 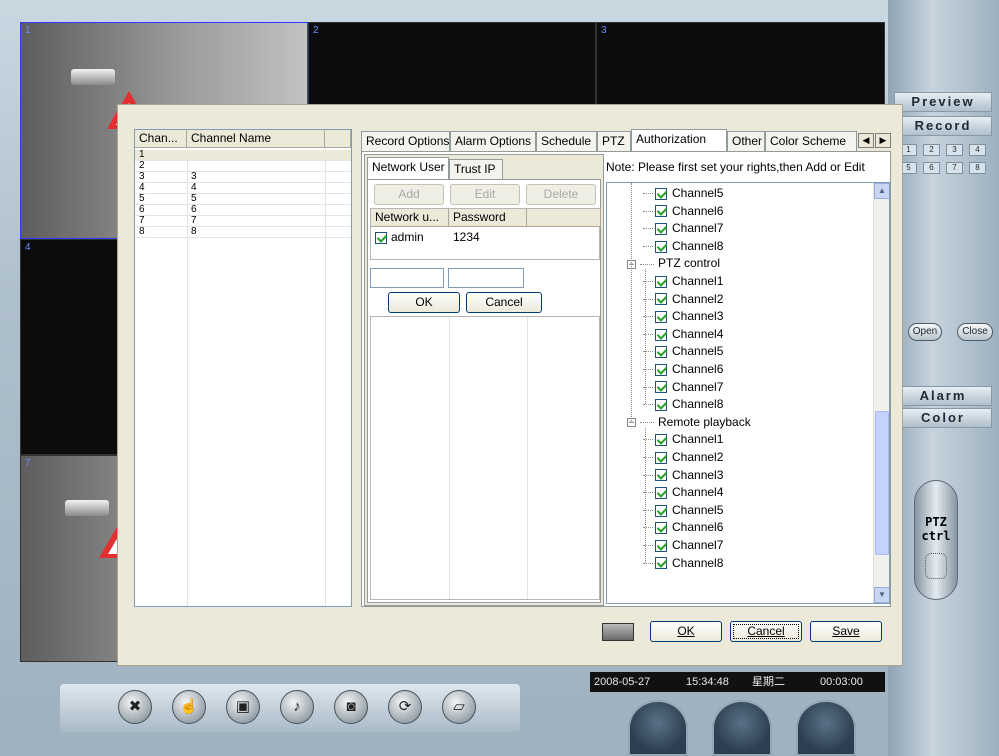 What do you see at coordinates (243, 199) in the screenshot?
I see `channel-row: 55` at bounding box center [243, 199].